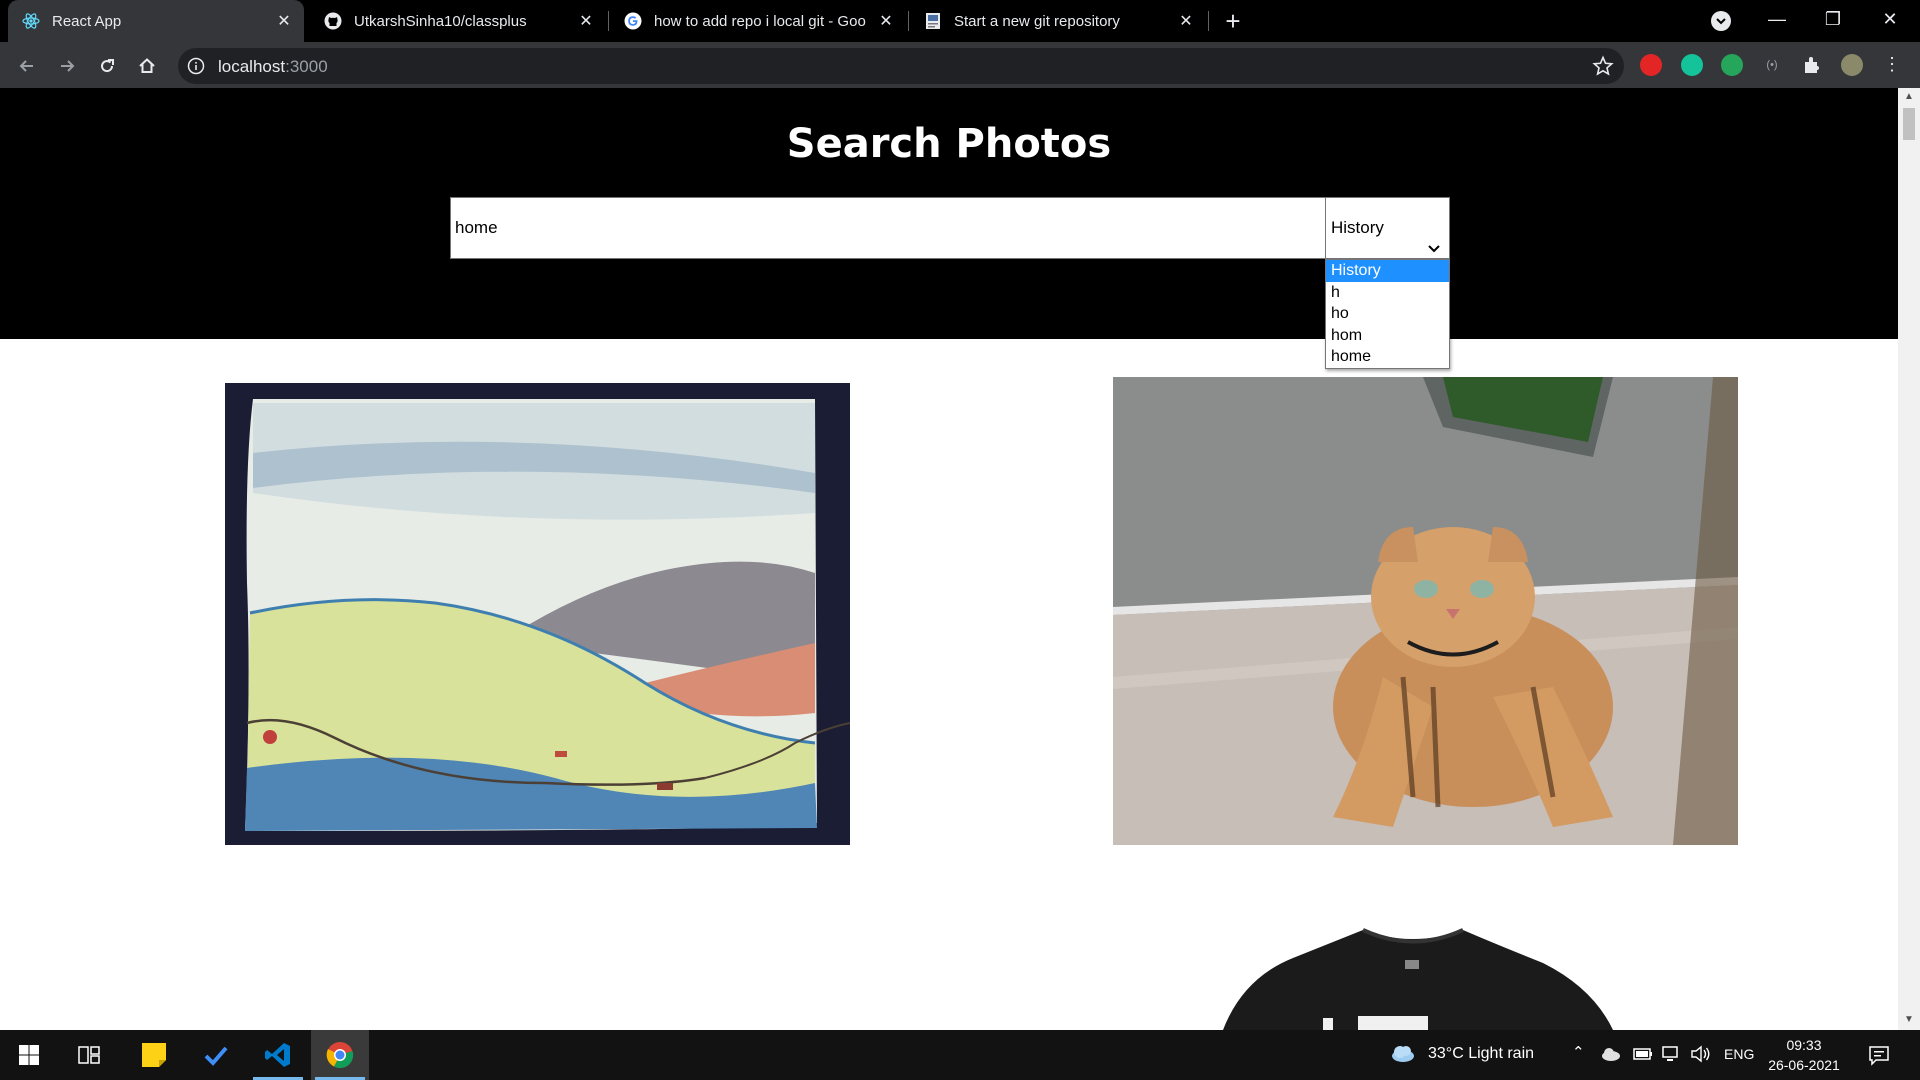  Describe the element at coordinates (196, 66) in the screenshot. I see `info-icon` at that location.